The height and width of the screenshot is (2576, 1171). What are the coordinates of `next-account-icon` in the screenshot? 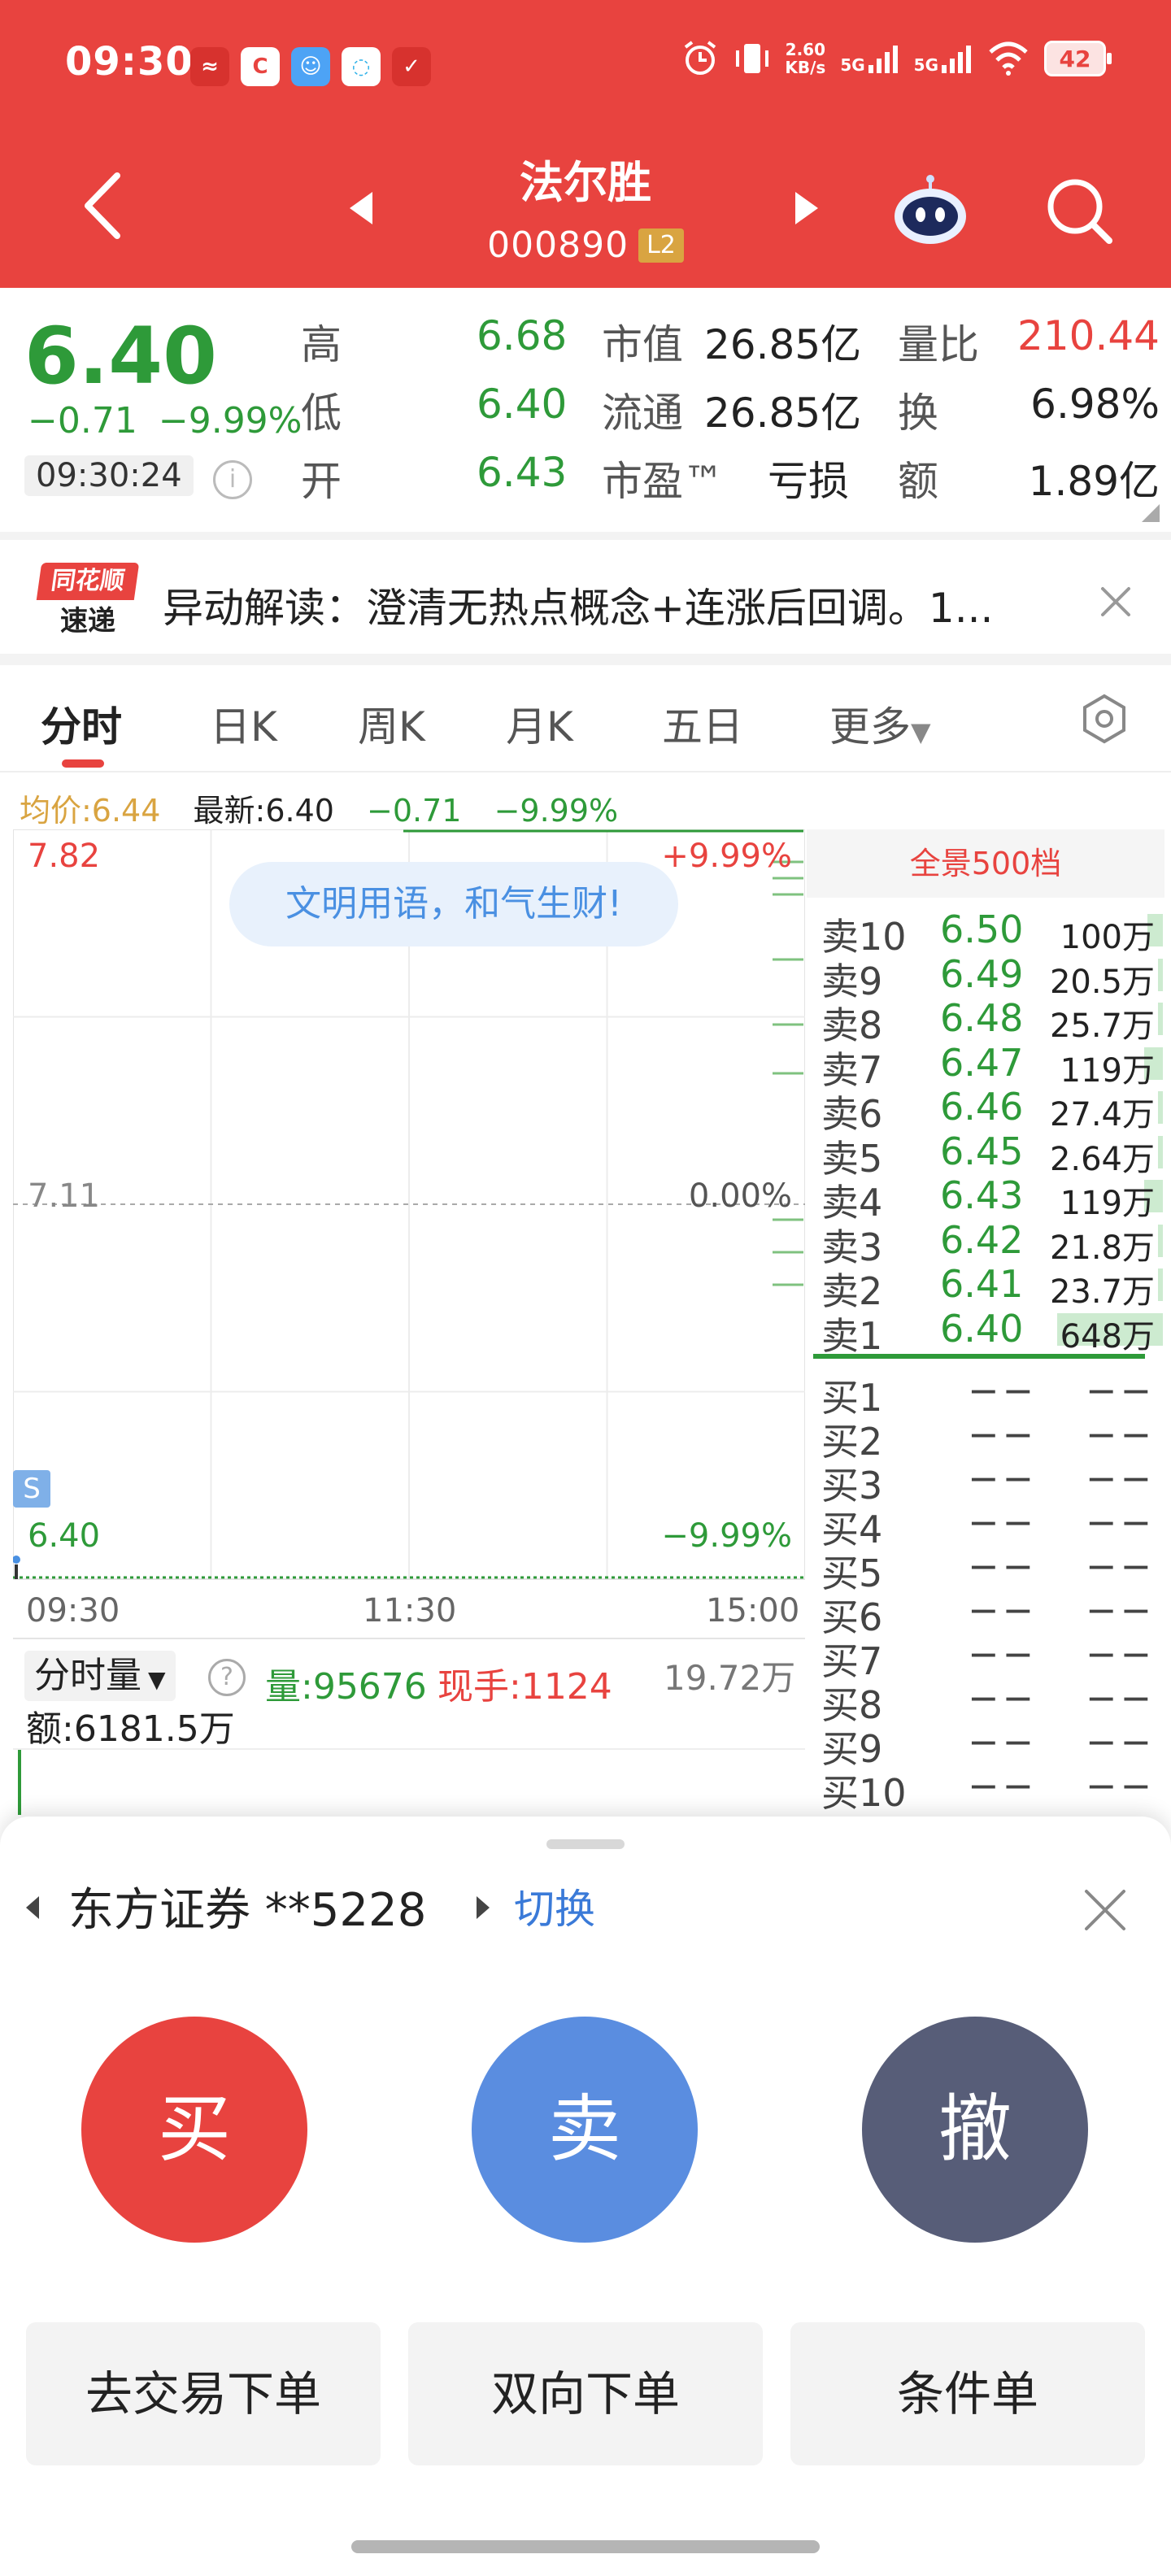 It's located at (484, 1908).